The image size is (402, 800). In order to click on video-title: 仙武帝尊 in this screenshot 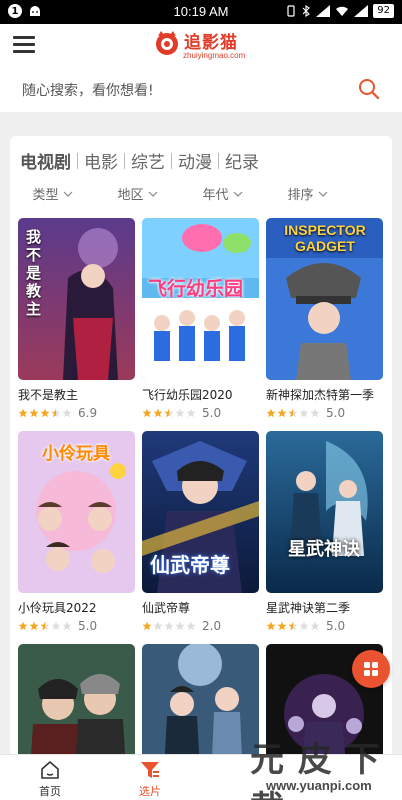, I will do `click(200, 607)`.